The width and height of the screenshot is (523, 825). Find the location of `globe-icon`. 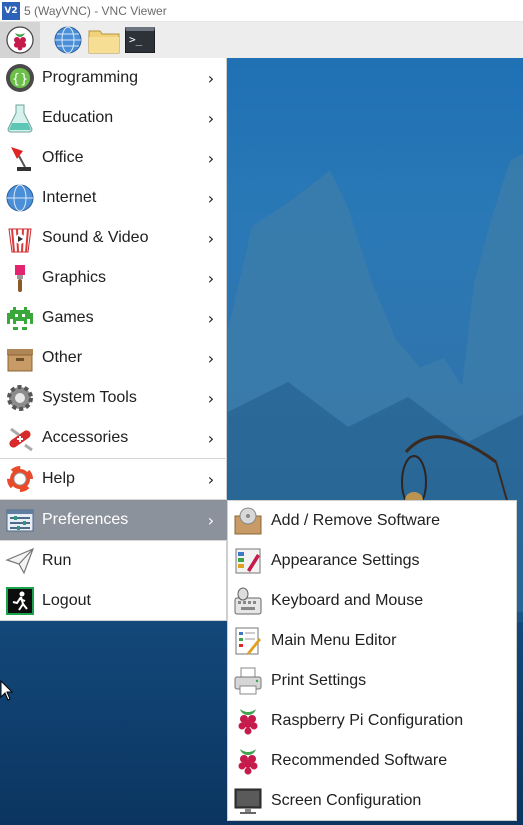

globe-icon is located at coordinates (68, 40).